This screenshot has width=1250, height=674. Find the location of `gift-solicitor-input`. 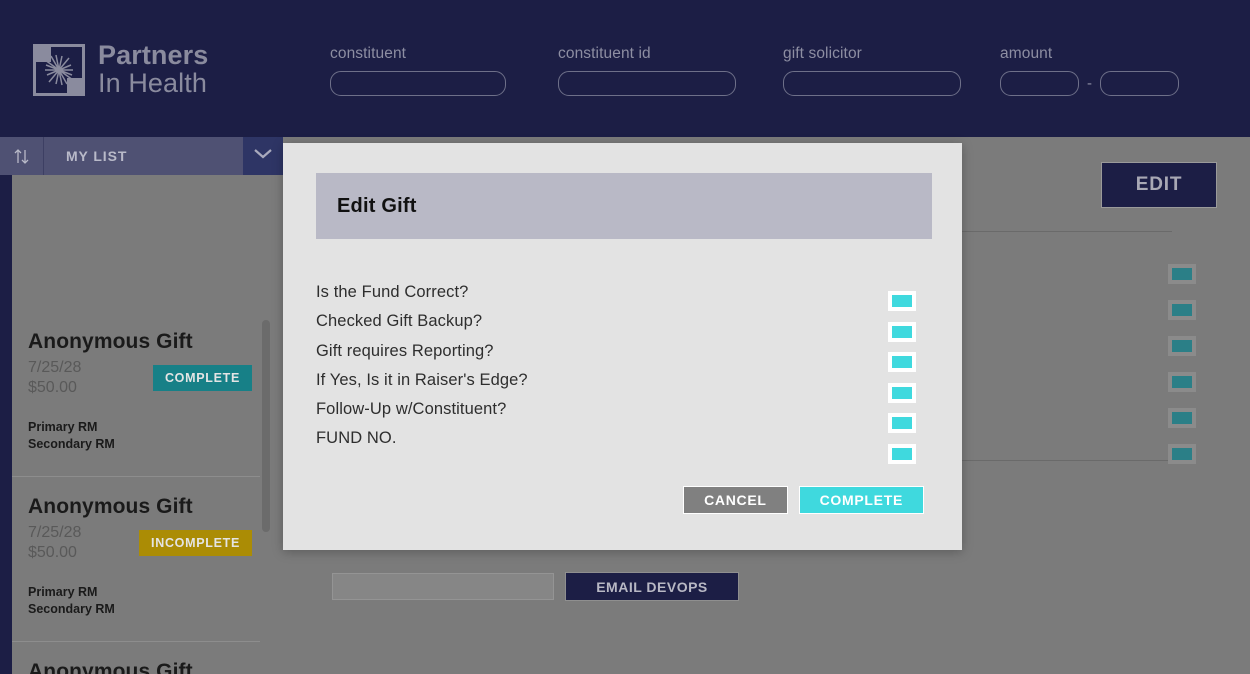

gift-solicitor-input is located at coordinates (872, 83).